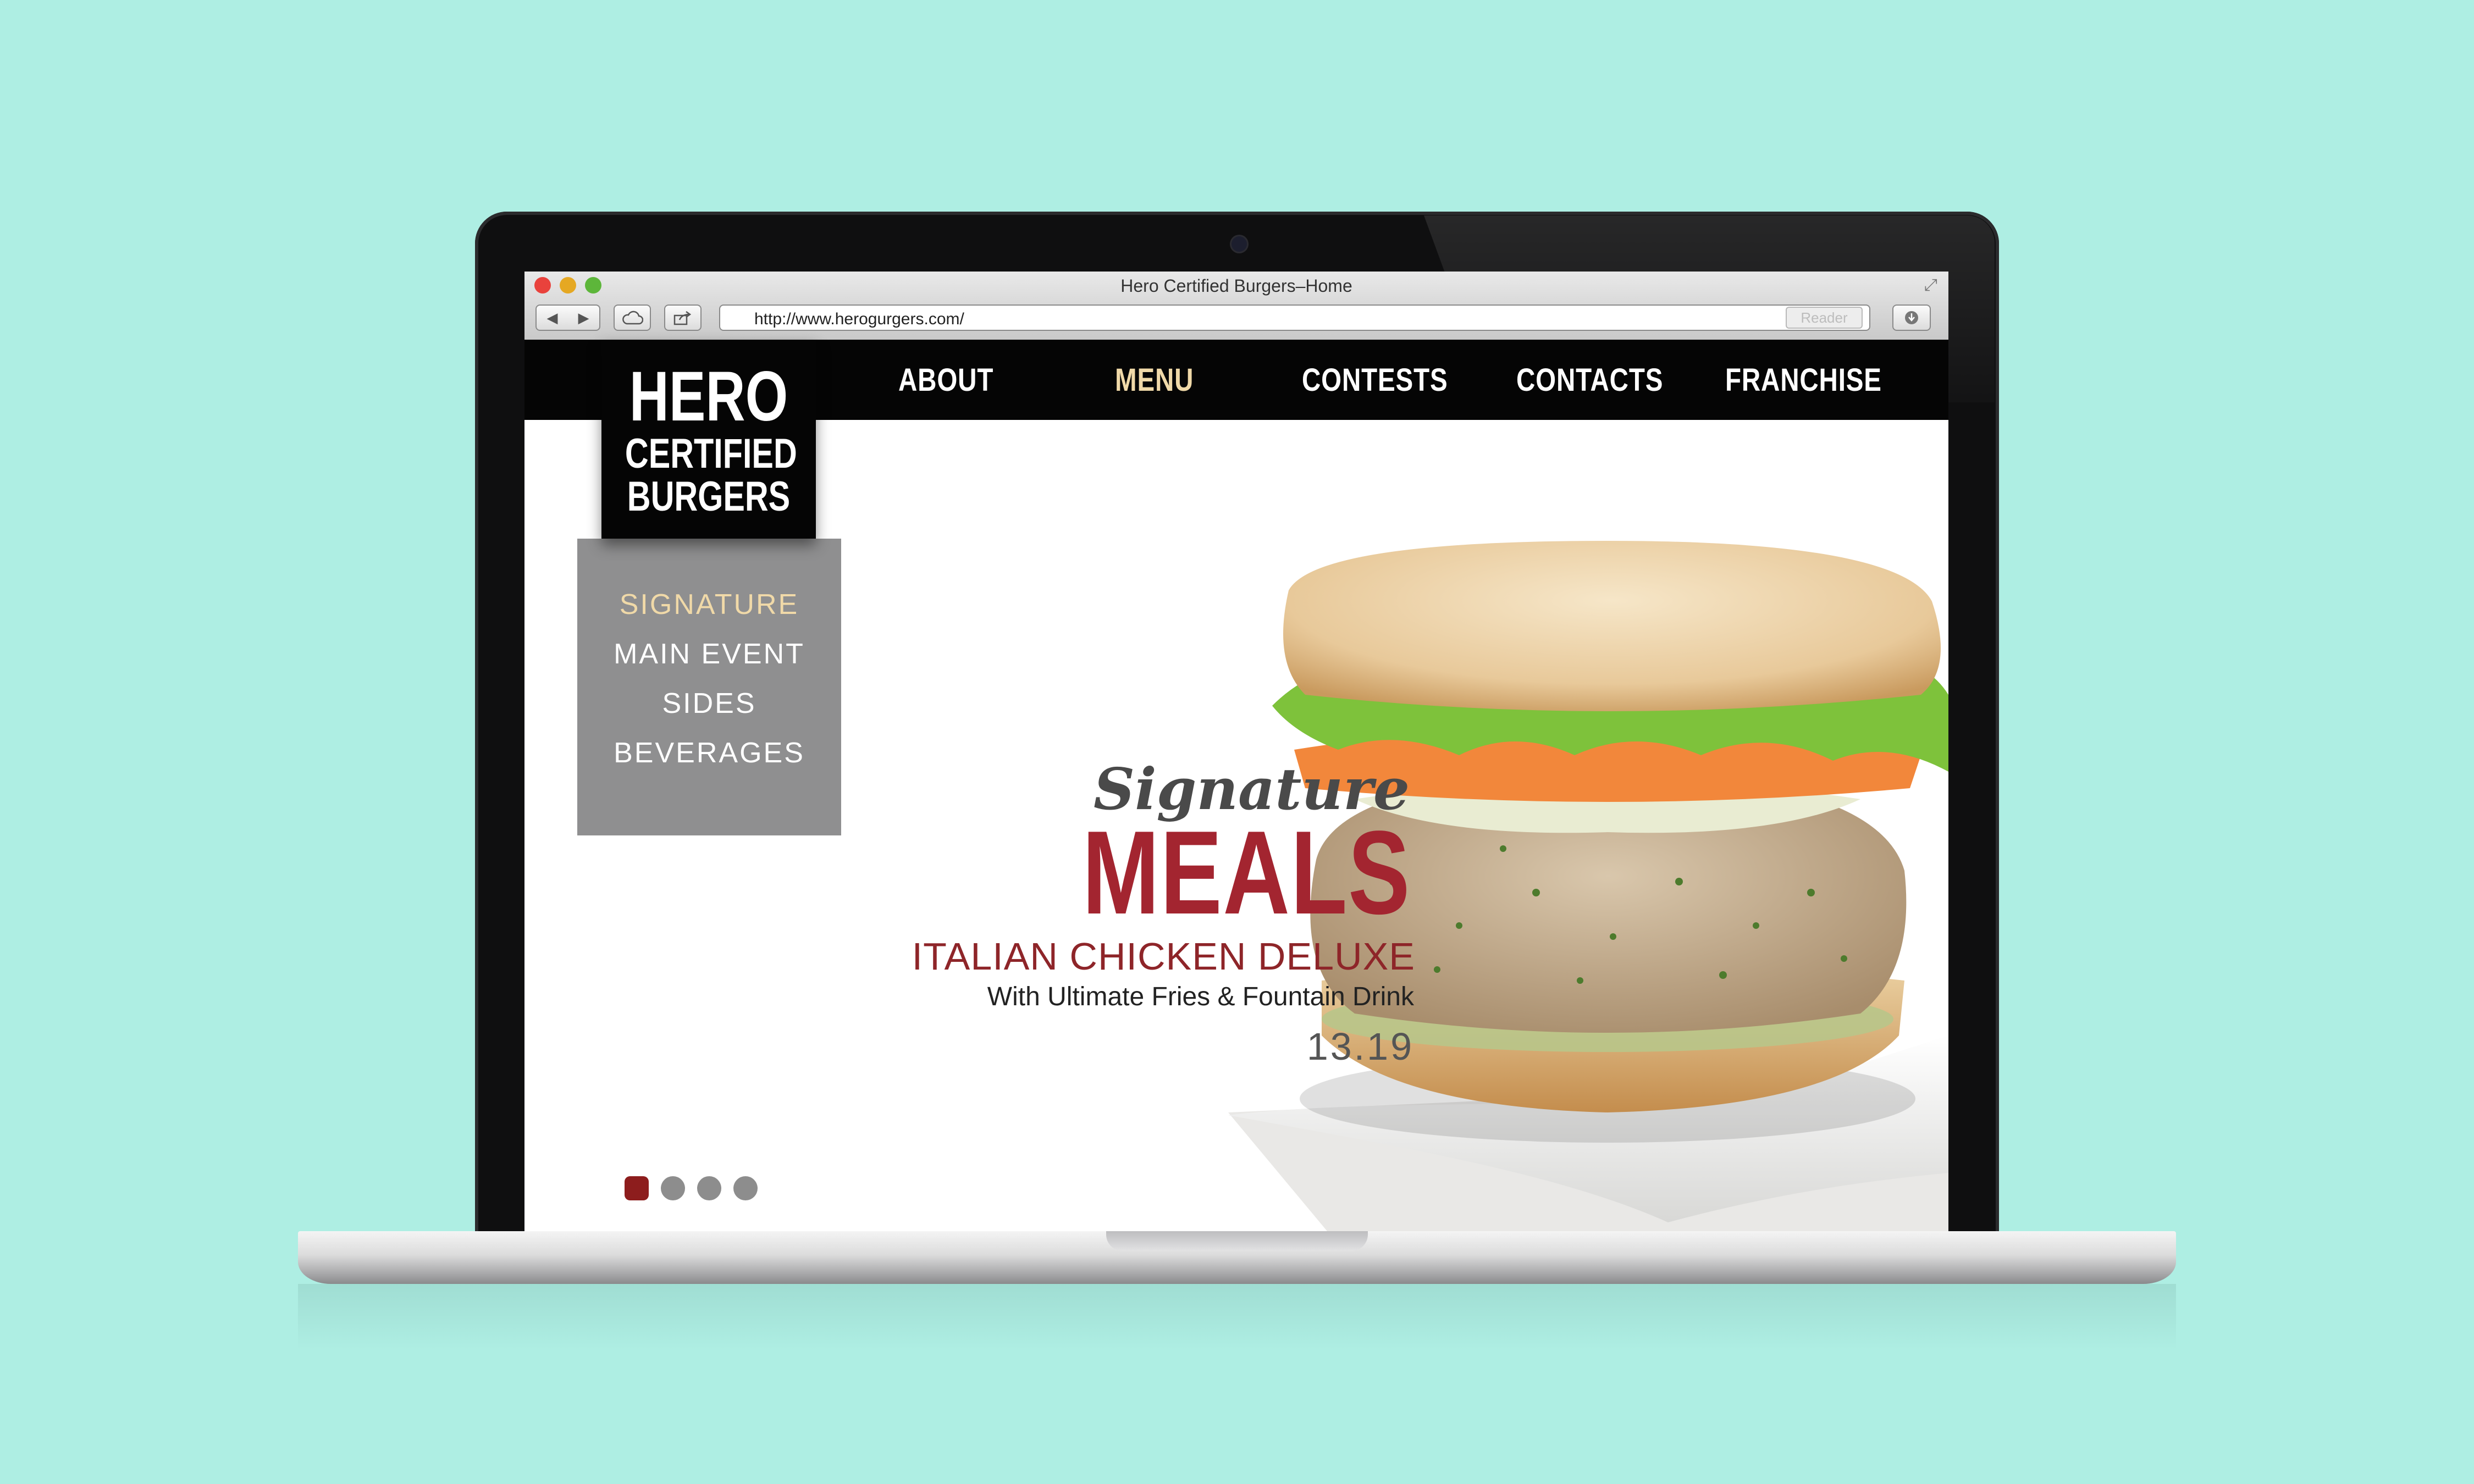 This screenshot has width=2474, height=1484. What do you see at coordinates (1201, 996) in the screenshot?
I see `promo-description: With Ultimate Fries & Fountain Drink` at bounding box center [1201, 996].